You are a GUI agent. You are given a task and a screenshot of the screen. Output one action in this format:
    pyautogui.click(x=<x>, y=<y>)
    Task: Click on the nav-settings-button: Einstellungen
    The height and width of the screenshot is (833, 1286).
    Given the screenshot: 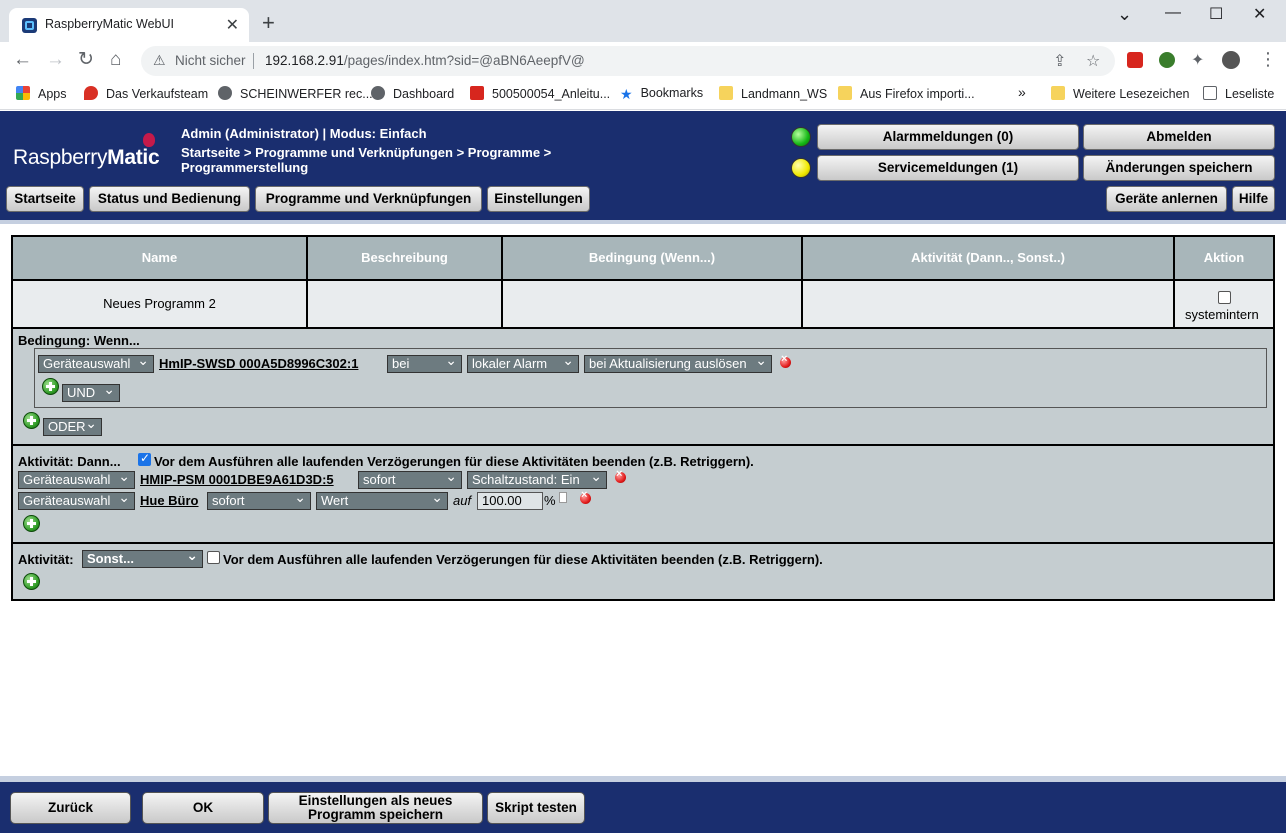 What is the action you would take?
    pyautogui.click(x=538, y=199)
    